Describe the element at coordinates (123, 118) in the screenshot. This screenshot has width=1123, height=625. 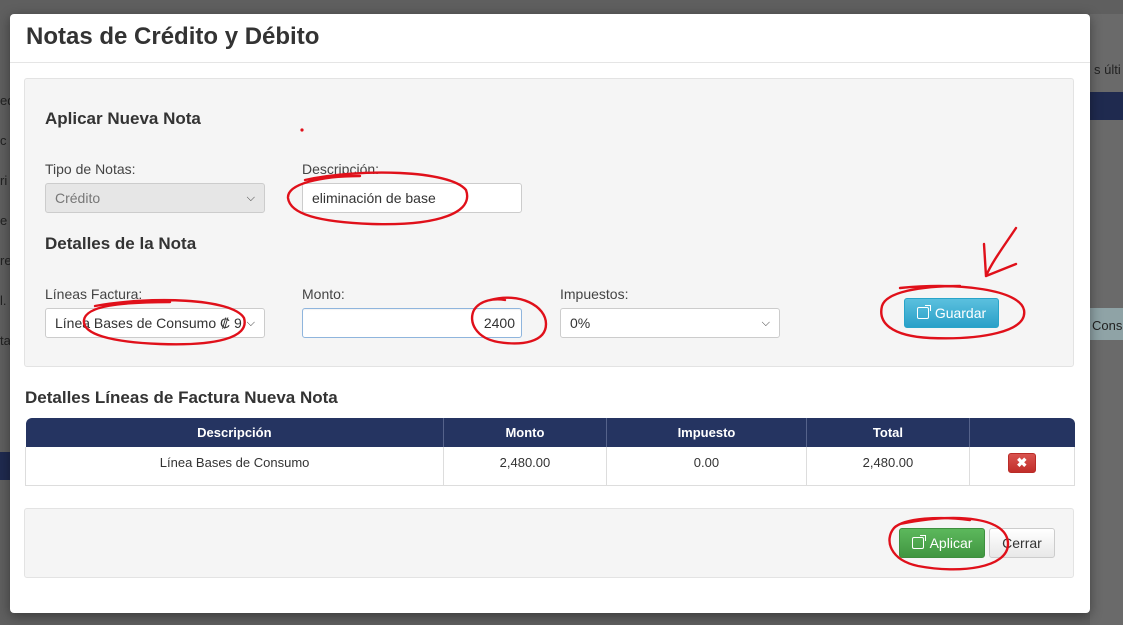
I see `new-note-heading: Aplicar Nueva Nota` at that location.